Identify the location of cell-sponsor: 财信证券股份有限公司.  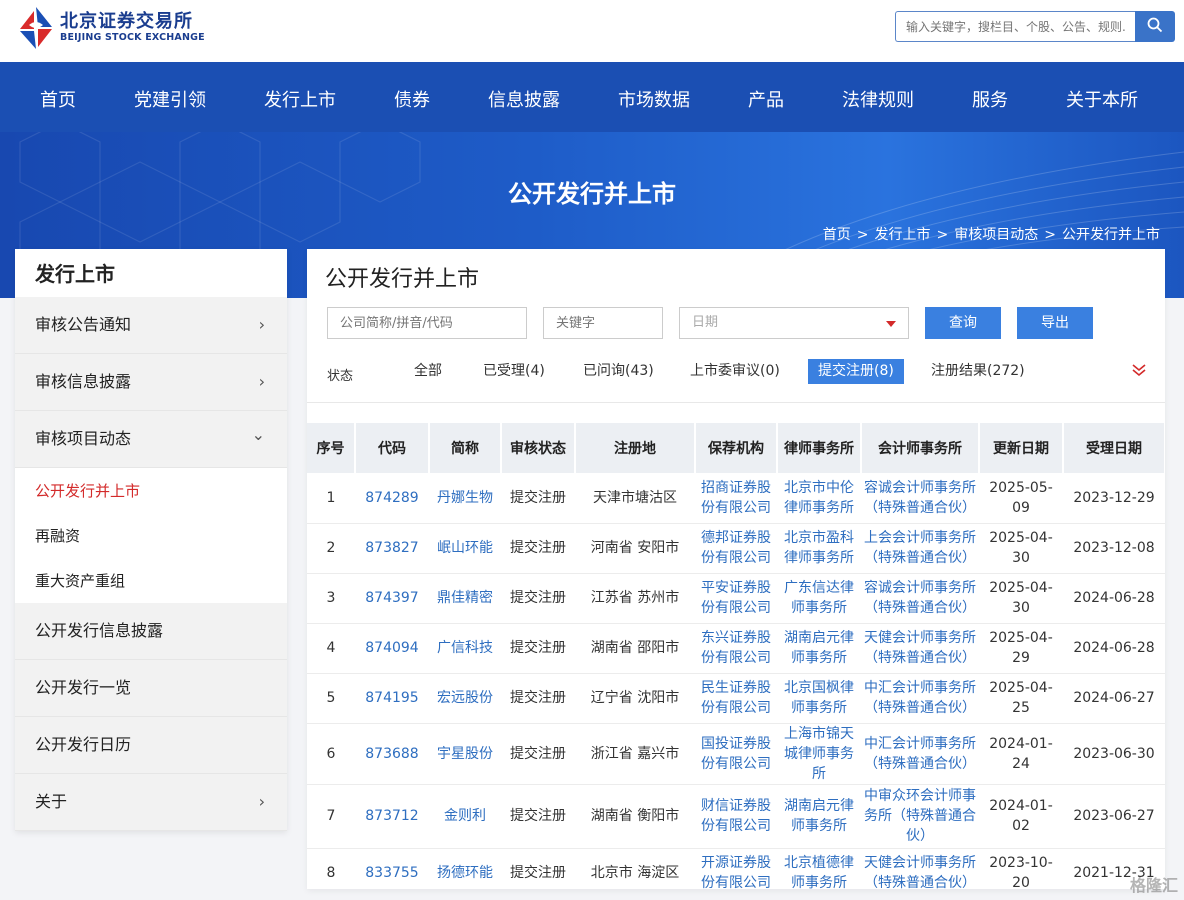
(736, 816).